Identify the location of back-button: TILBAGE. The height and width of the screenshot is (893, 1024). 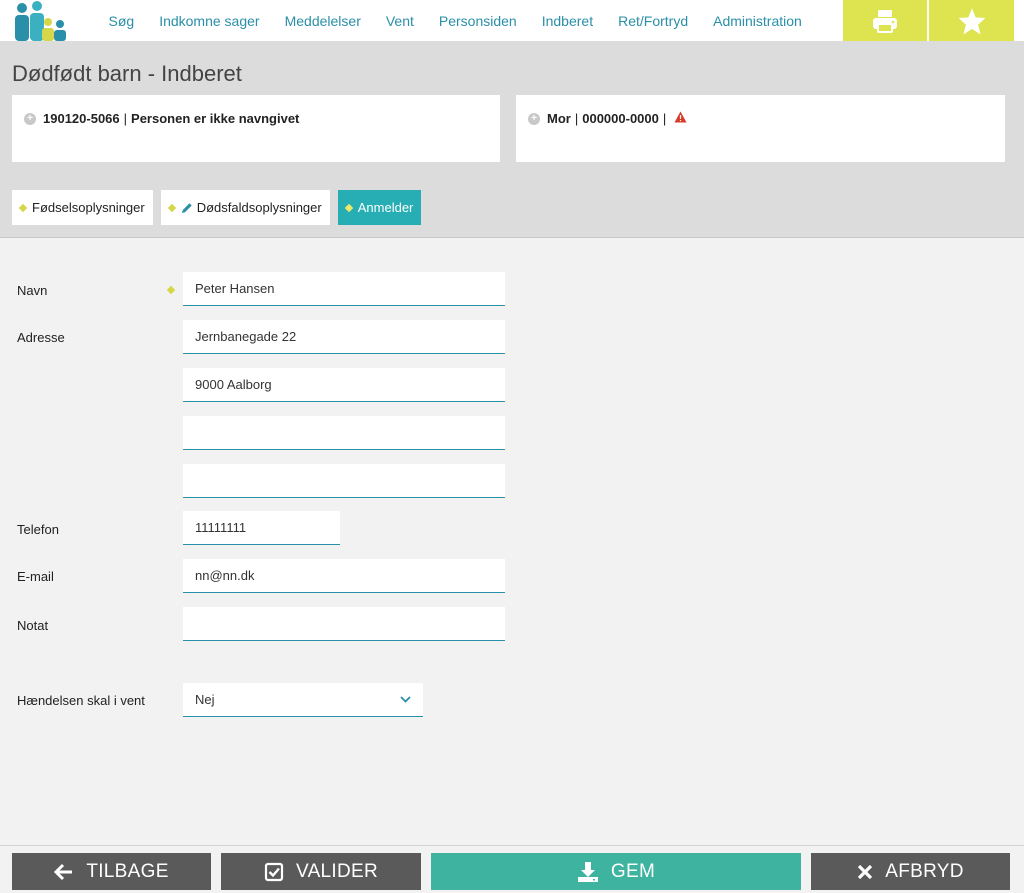
(111, 871).